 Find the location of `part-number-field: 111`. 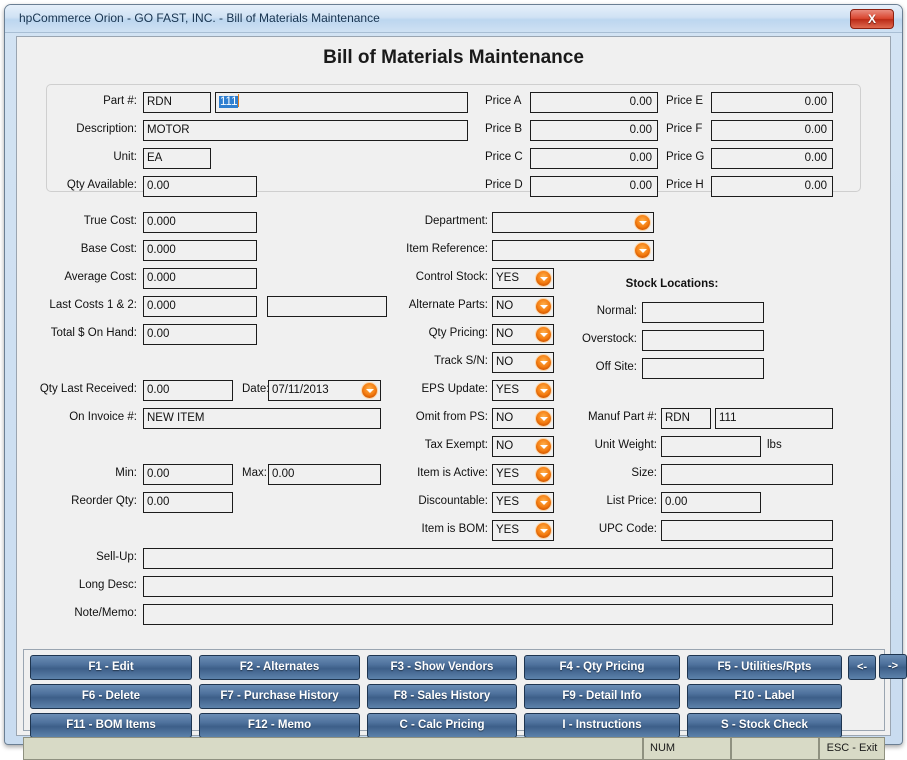

part-number-field: 111 is located at coordinates (341, 102).